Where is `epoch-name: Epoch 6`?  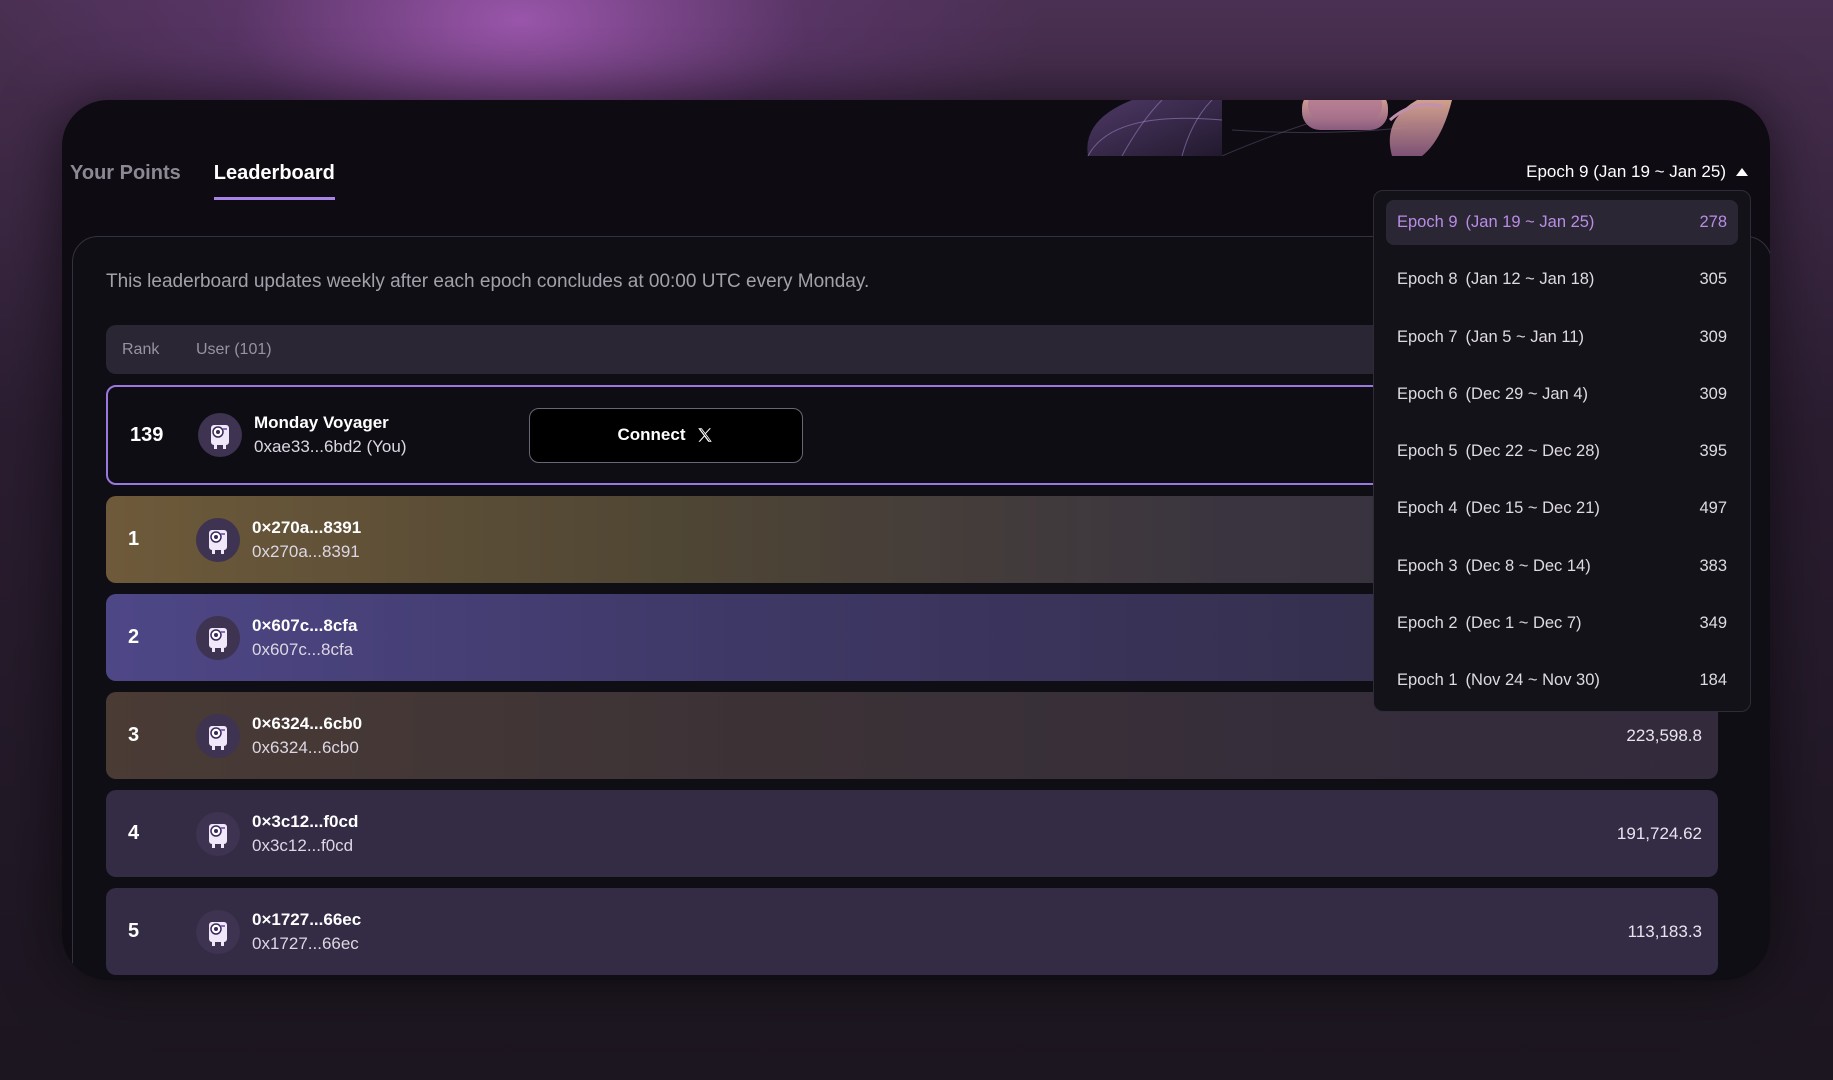 epoch-name: Epoch 6 is located at coordinates (1427, 393).